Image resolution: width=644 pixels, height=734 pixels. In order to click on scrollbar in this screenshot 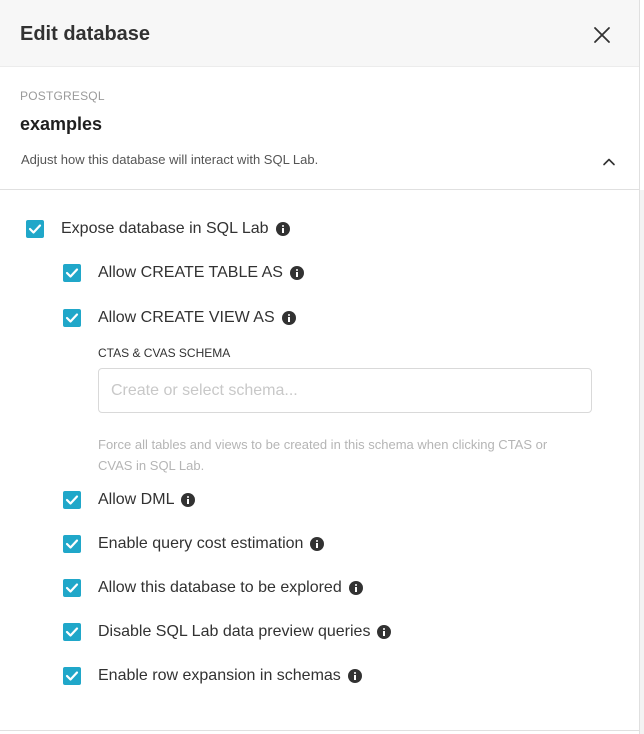, I will do `click(642, 462)`.